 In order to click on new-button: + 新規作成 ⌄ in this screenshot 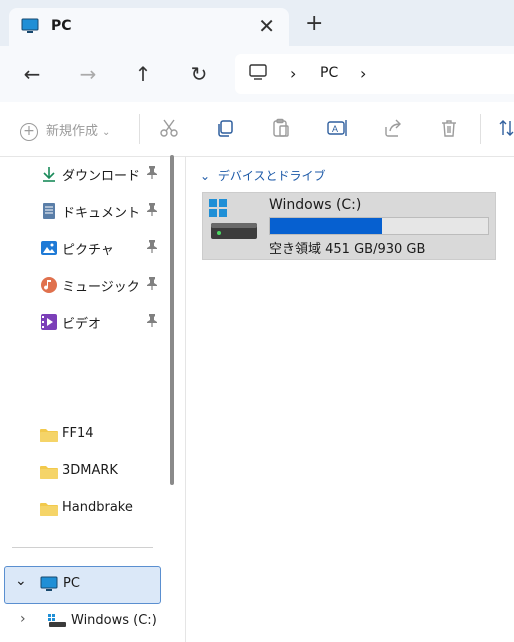, I will do `click(65, 130)`.